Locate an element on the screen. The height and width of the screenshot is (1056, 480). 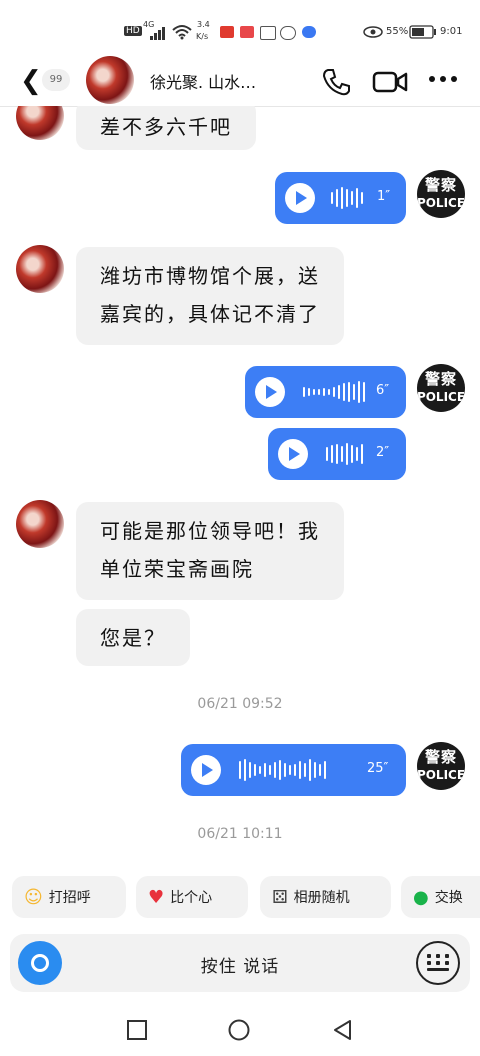
press-to-talk-button: 按住 说话 is located at coordinates (240, 964).